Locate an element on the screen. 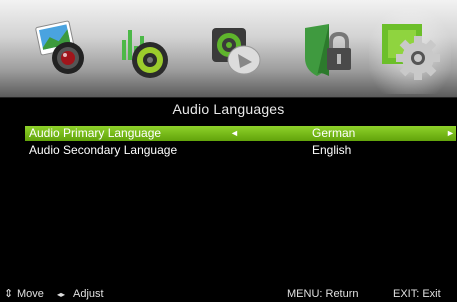 The image size is (457, 302). row-label: Audio Primary Language is located at coordinates (95, 133).